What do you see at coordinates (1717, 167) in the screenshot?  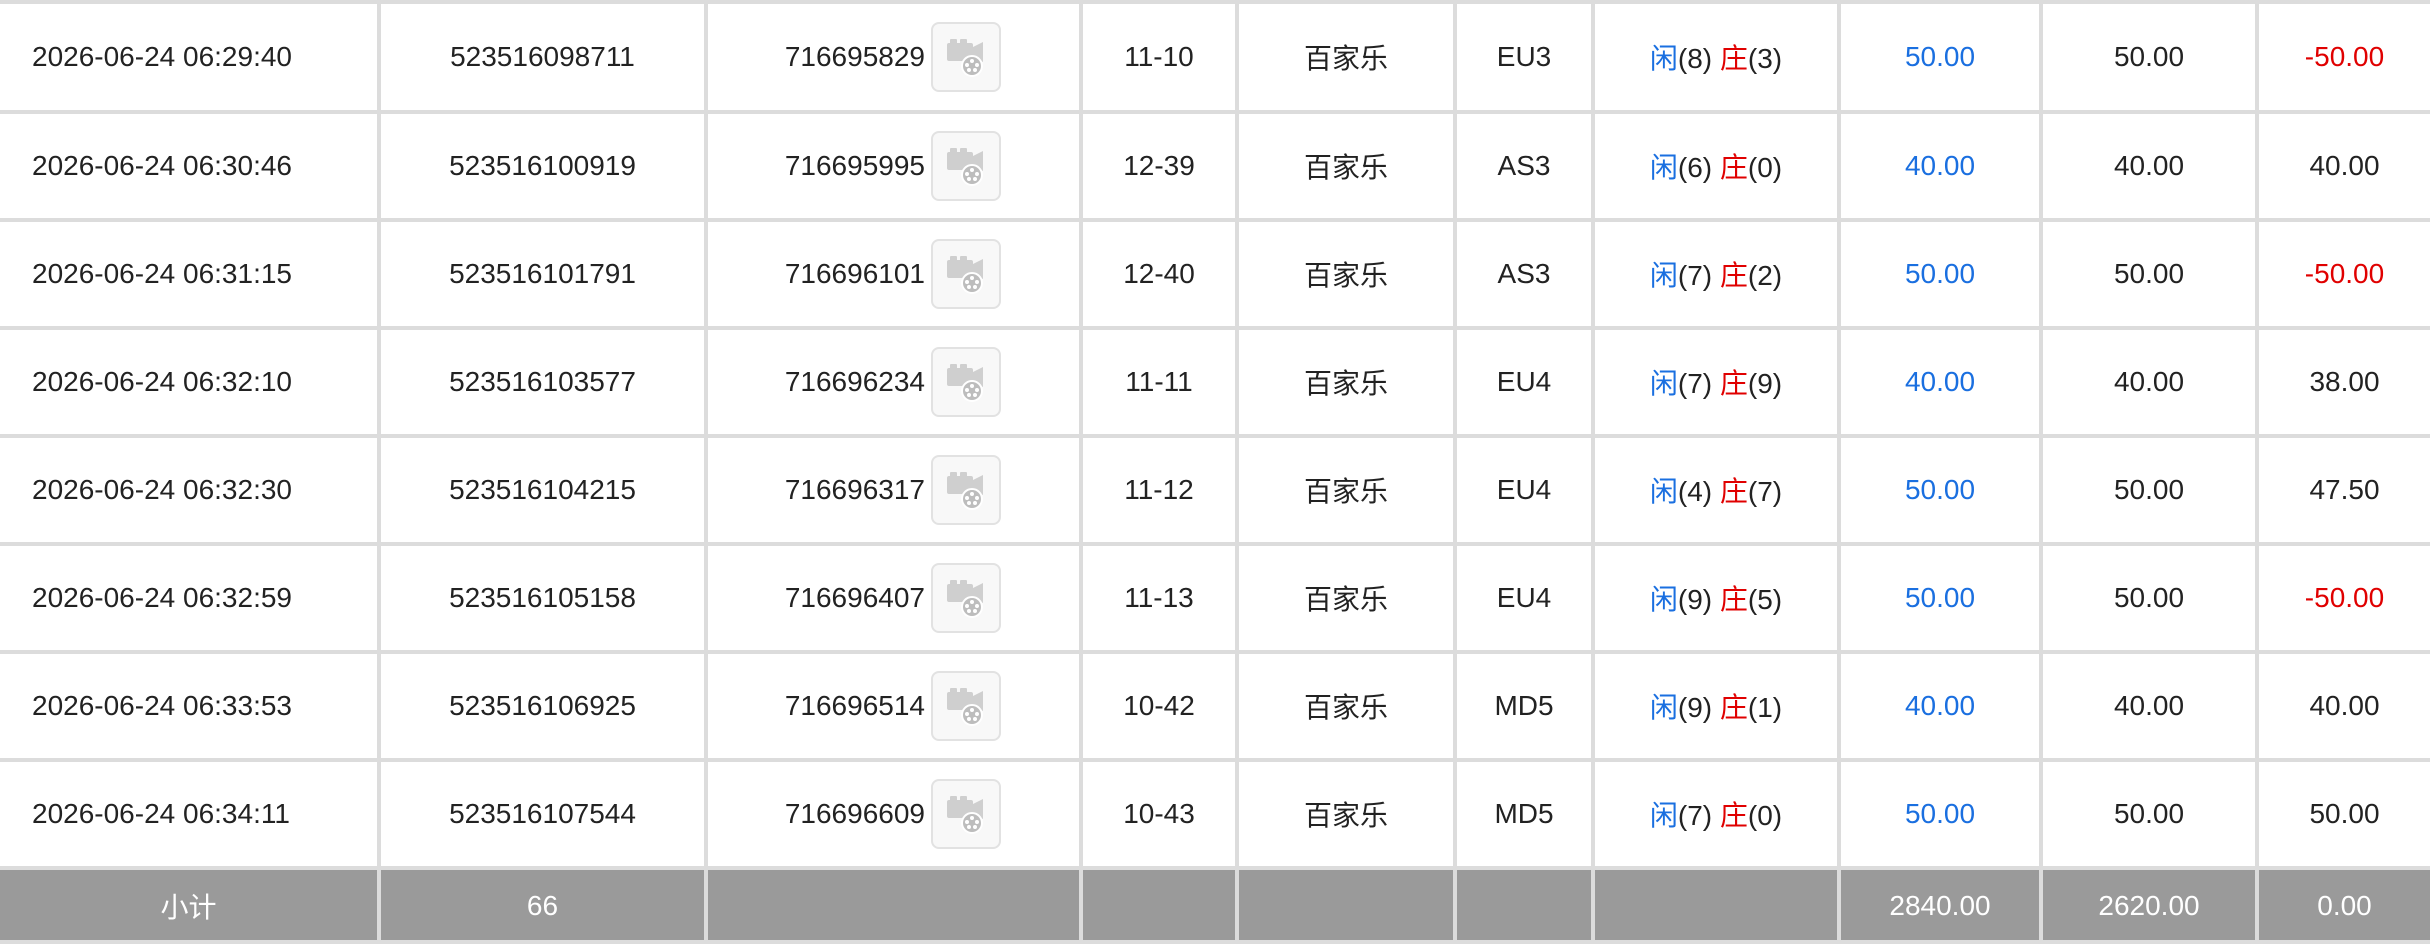 I see `result-cell: 闲(6) 庄(0)` at bounding box center [1717, 167].